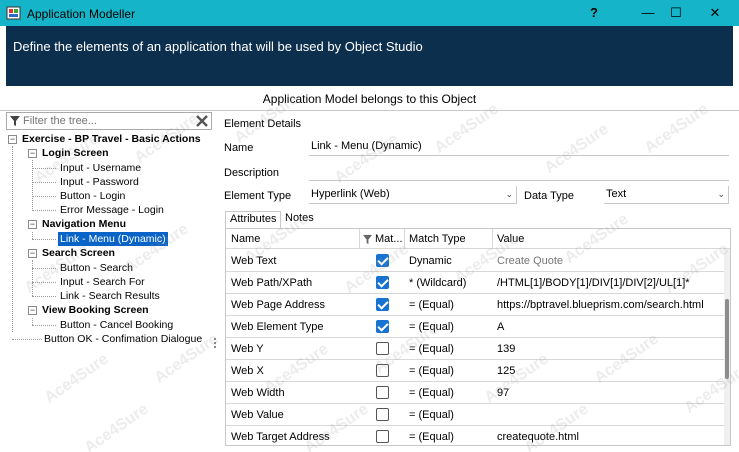  Describe the element at coordinates (437, 239) in the screenshot. I see `col-header-match-type: Match Type` at that location.